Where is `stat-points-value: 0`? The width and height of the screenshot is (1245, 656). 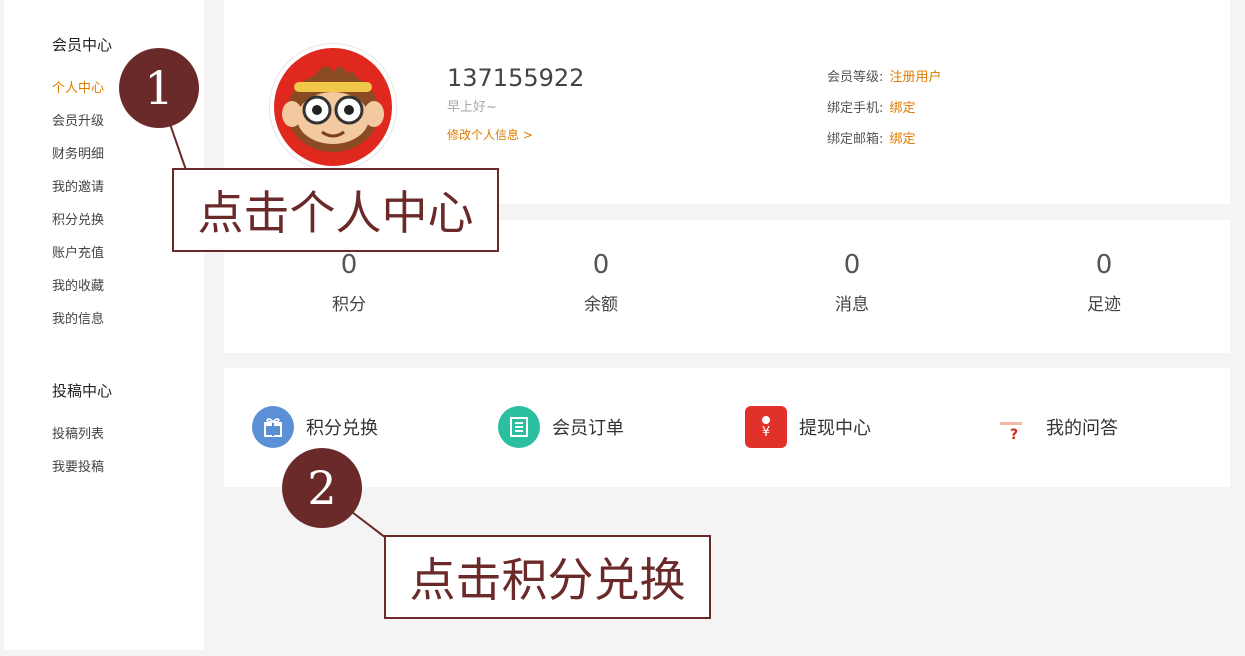
stat-points-value: 0 is located at coordinates (349, 265).